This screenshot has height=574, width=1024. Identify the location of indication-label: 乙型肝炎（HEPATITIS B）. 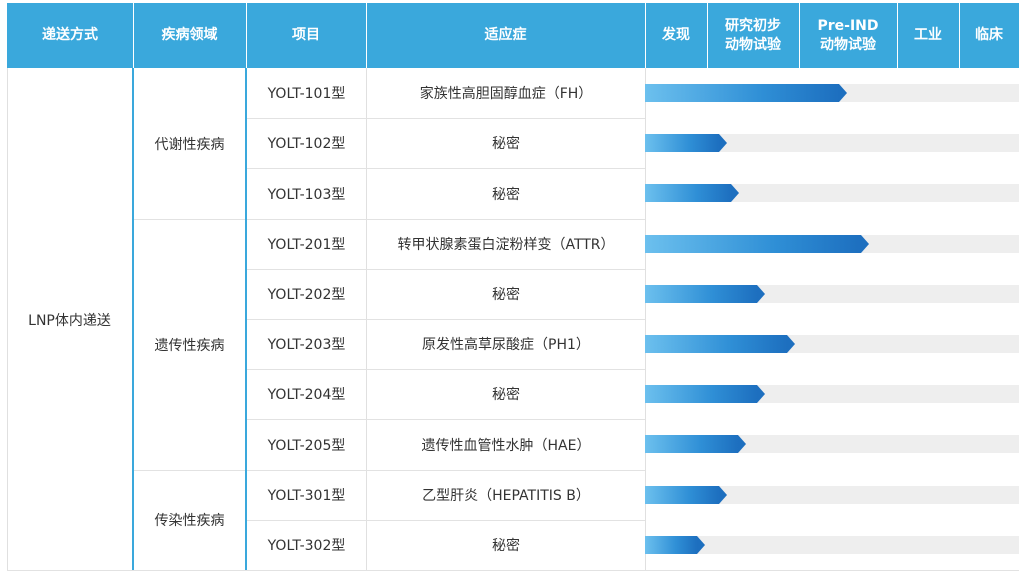
(506, 496).